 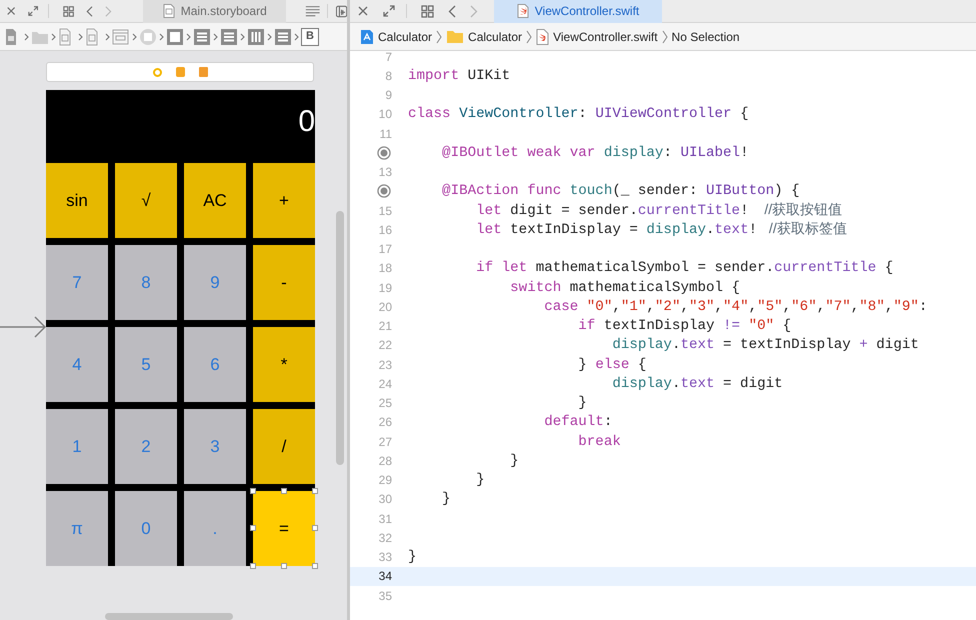 What do you see at coordinates (385, 403) in the screenshot?
I see `line-number: 25` at bounding box center [385, 403].